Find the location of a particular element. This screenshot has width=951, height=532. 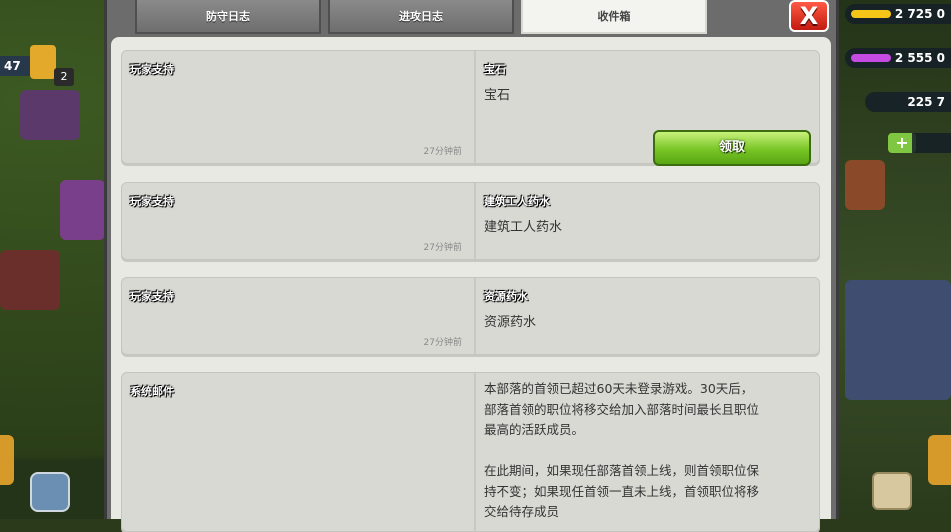

message-row: 玩家支持 27分钟前 资源药水 资源药水 is located at coordinates (470, 316).